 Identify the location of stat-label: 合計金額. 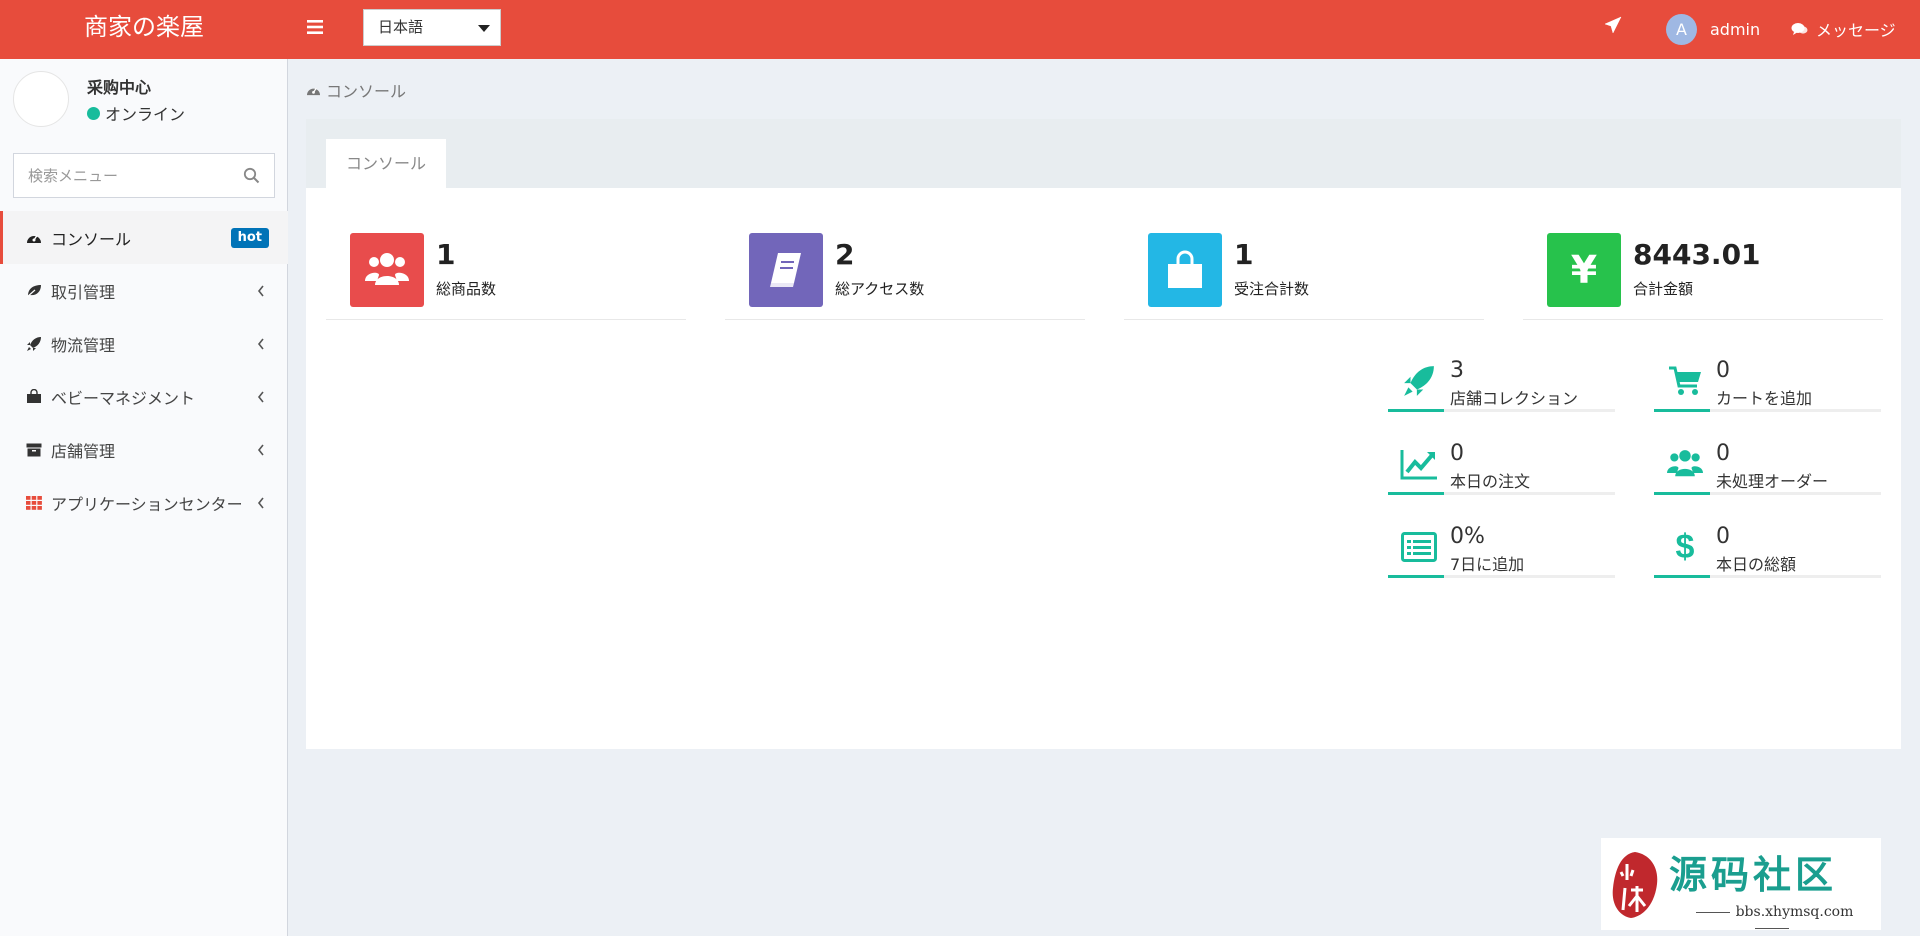
(1663, 289).